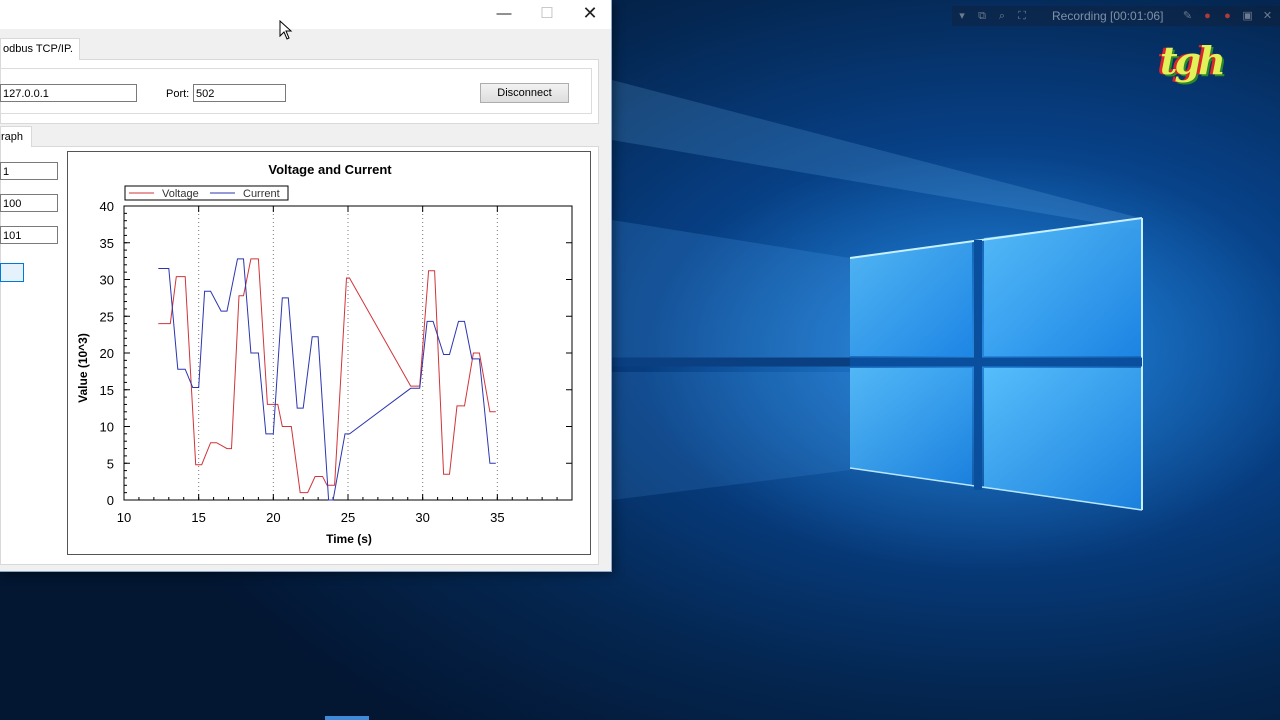 Image resolution: width=1280 pixels, height=720 pixels. Describe the element at coordinates (107, 427) in the screenshot. I see `y-tick-label: 10` at that location.